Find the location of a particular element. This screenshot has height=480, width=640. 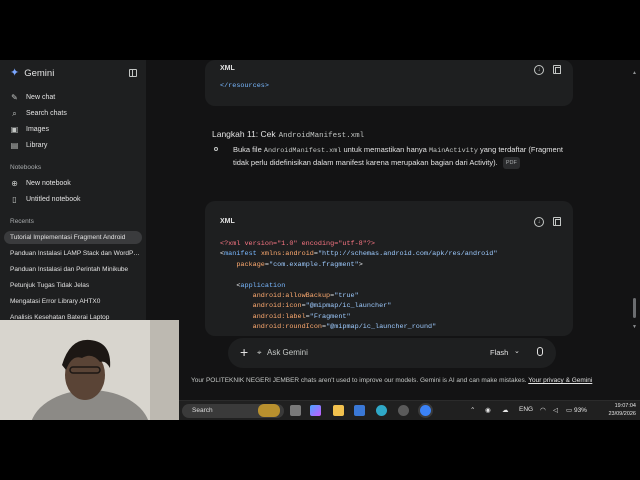

scroll-up-icon: ▲ is located at coordinates (634, 73).